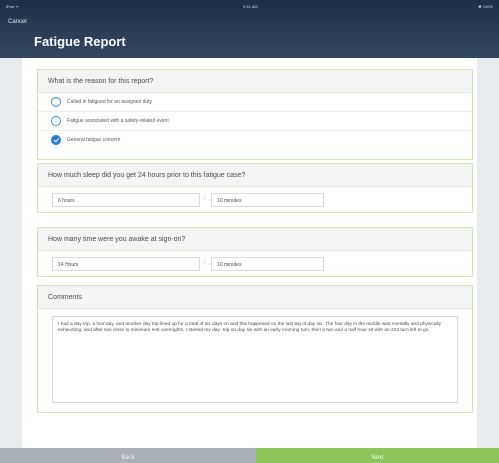  I want to click on awake-question: How many time were you awake at sign-on?, so click(255, 239).